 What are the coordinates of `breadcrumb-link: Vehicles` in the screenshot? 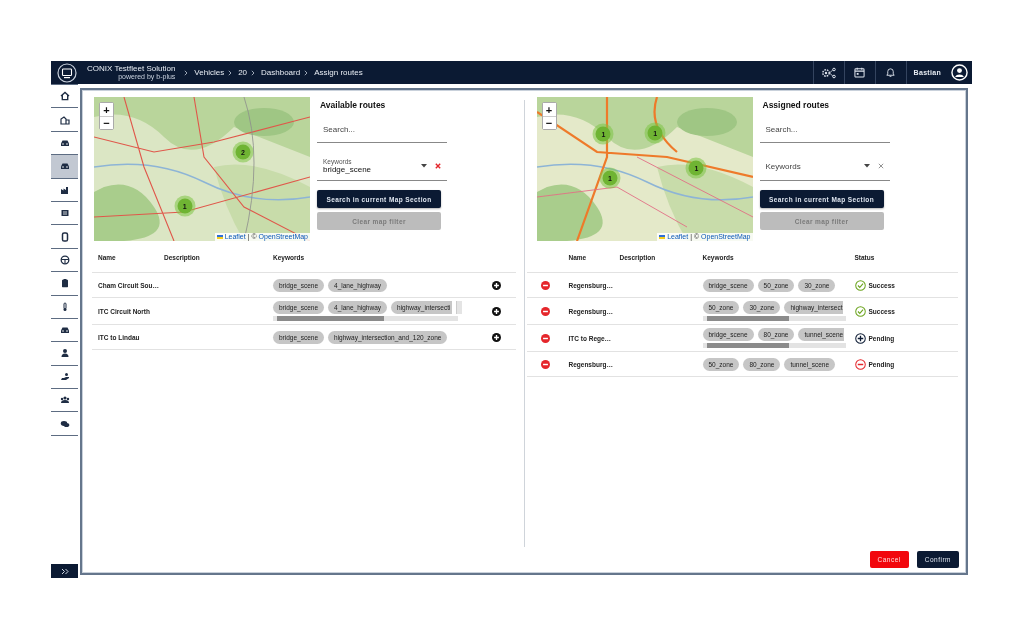 It's located at (209, 72).